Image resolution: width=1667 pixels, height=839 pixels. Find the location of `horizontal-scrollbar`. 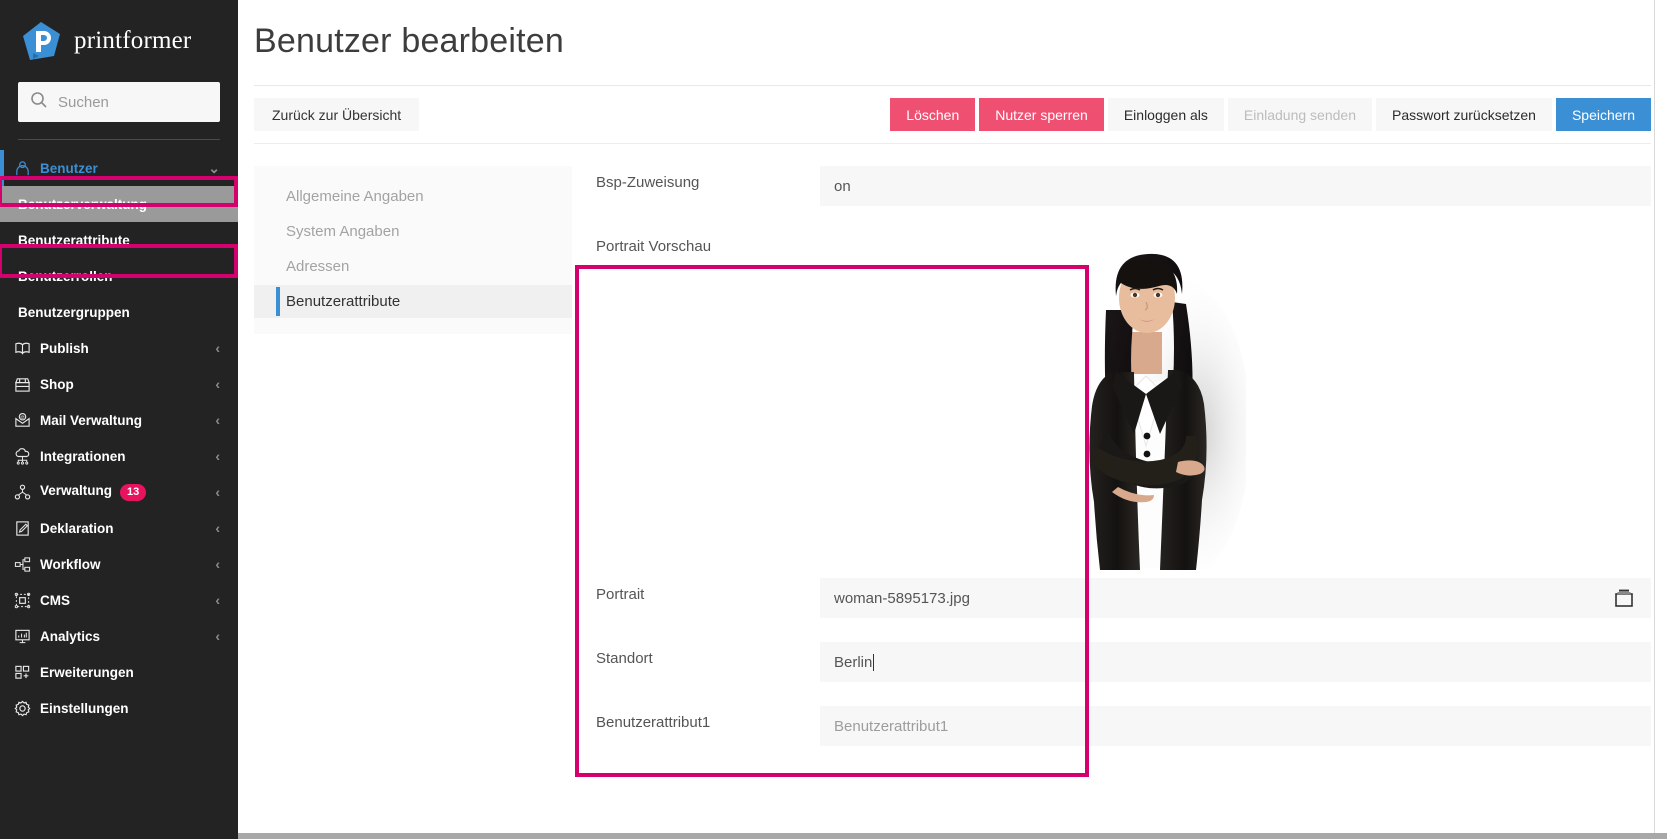

horizontal-scrollbar is located at coordinates (833, 836).